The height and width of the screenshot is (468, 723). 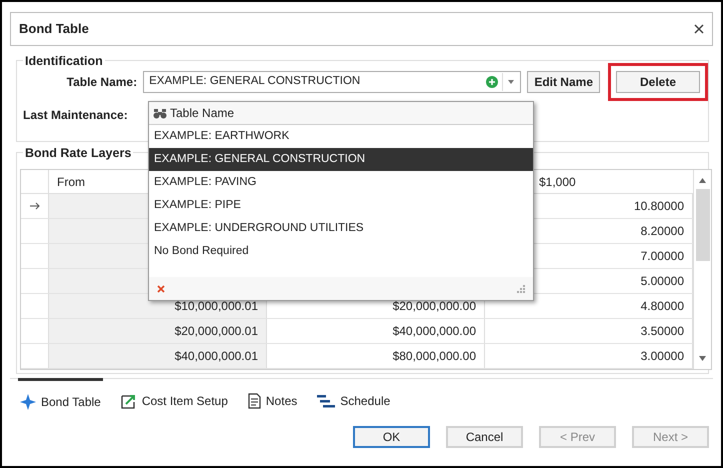 What do you see at coordinates (326, 401) in the screenshot?
I see `schedule-bars-icon` at bounding box center [326, 401].